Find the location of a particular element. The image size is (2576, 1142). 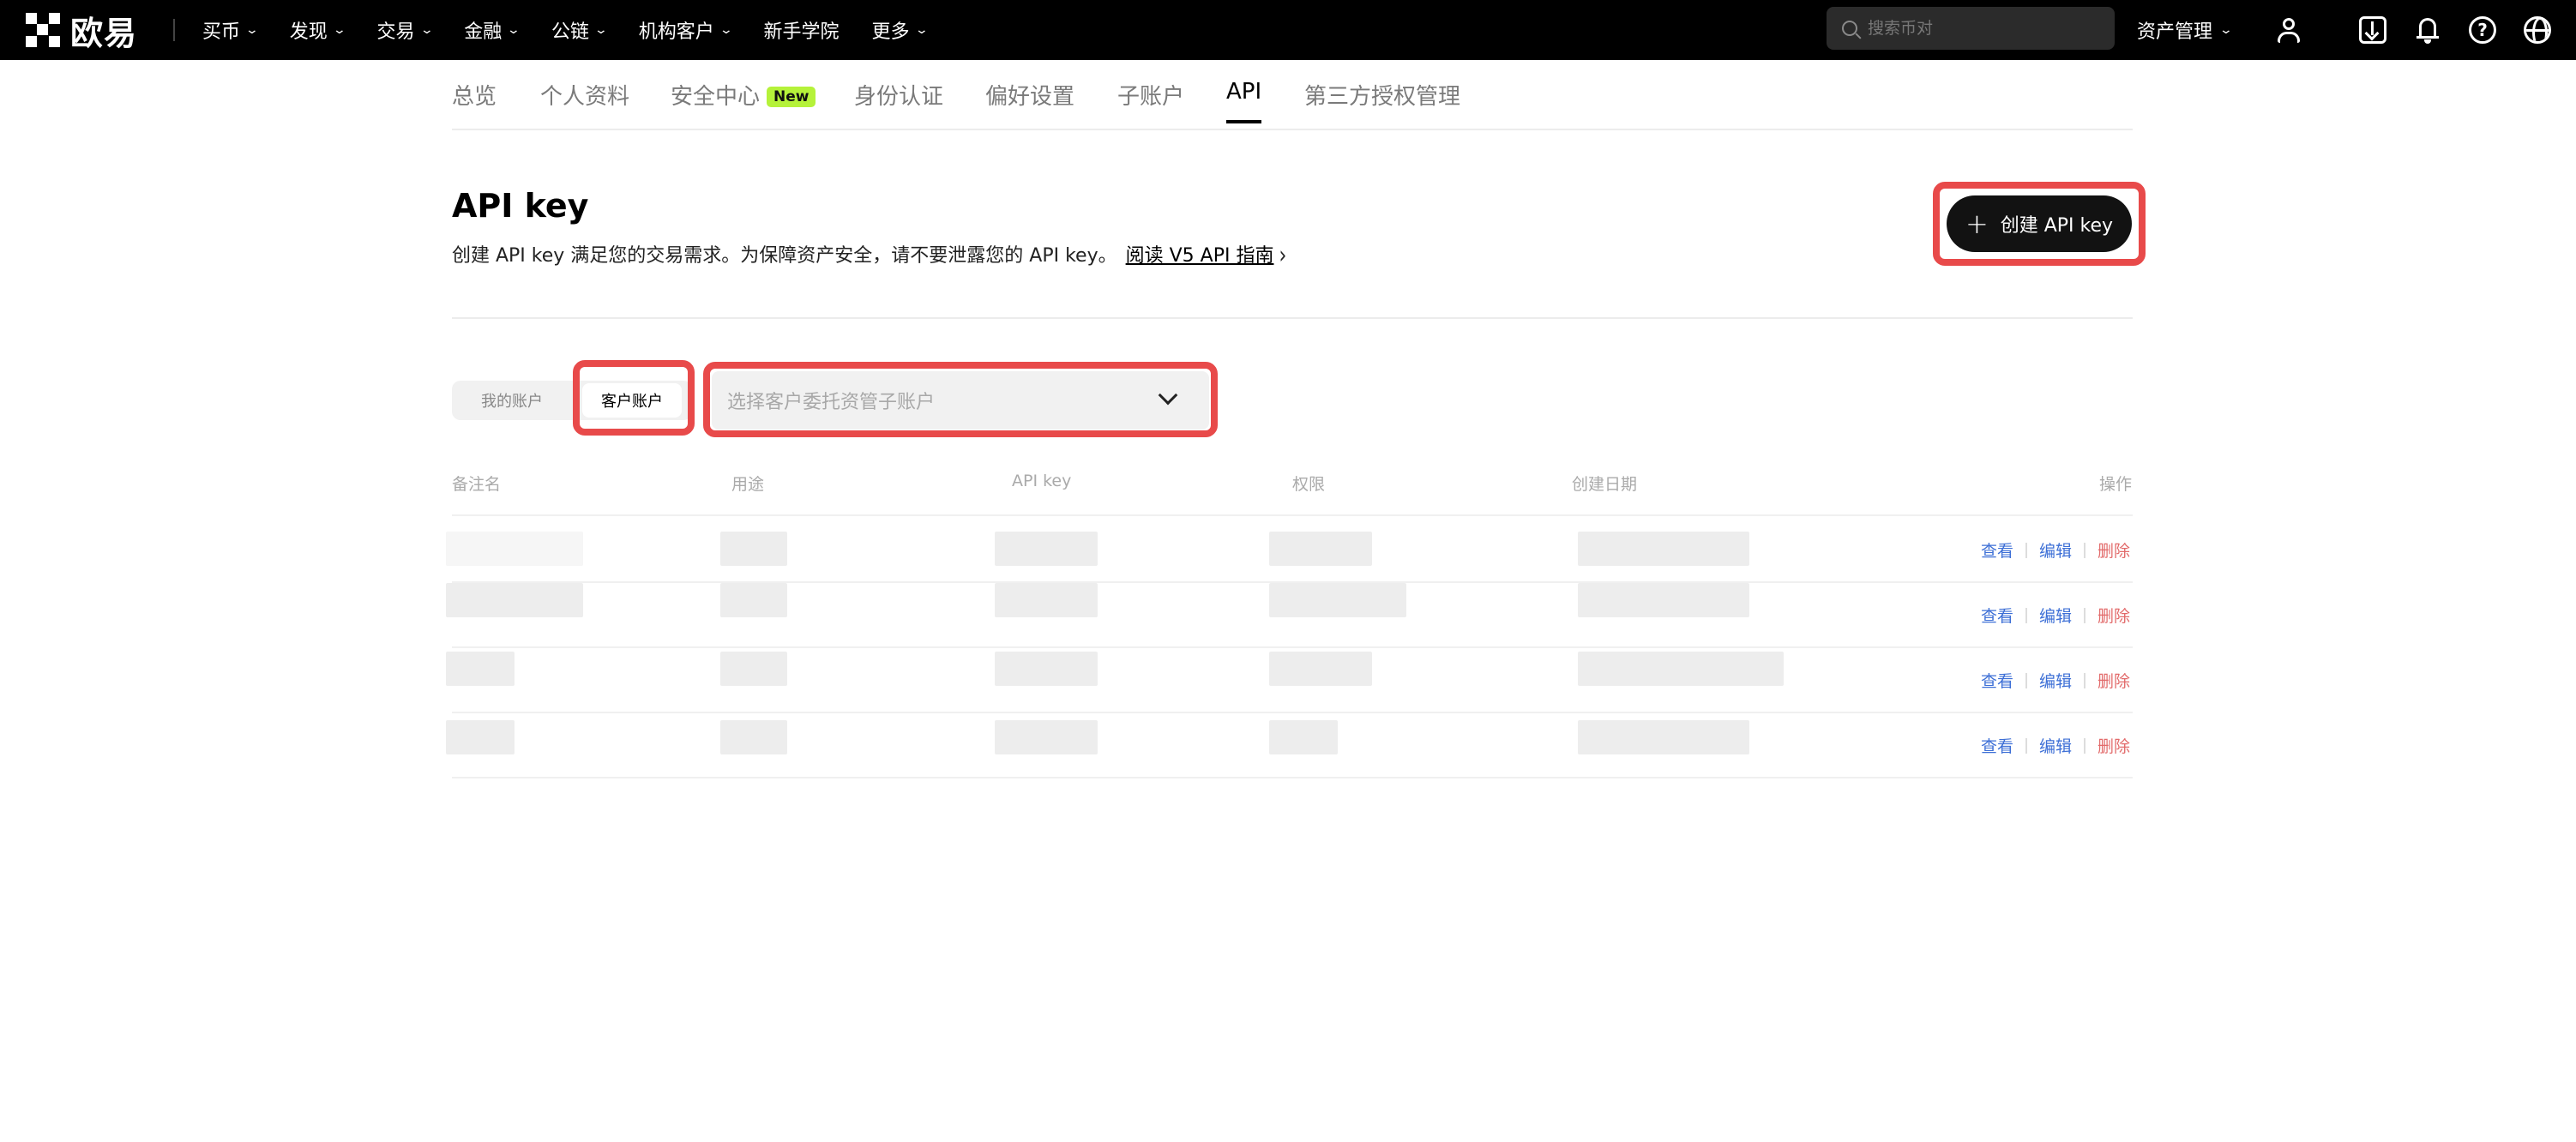

help-button: ? is located at coordinates (2482, 30).